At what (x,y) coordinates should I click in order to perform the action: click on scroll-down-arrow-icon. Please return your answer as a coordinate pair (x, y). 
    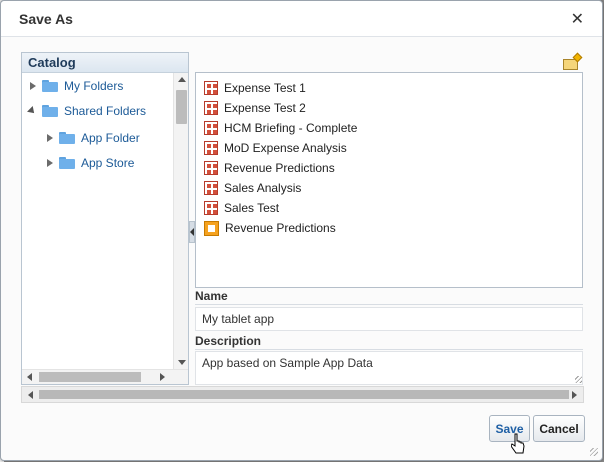
    Looking at the image, I should click on (182, 362).